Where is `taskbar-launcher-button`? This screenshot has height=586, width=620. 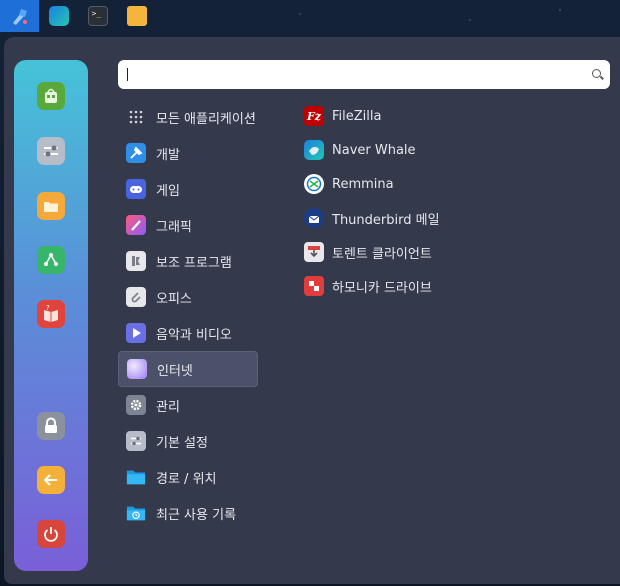
taskbar-launcher-button is located at coordinates (19, 16).